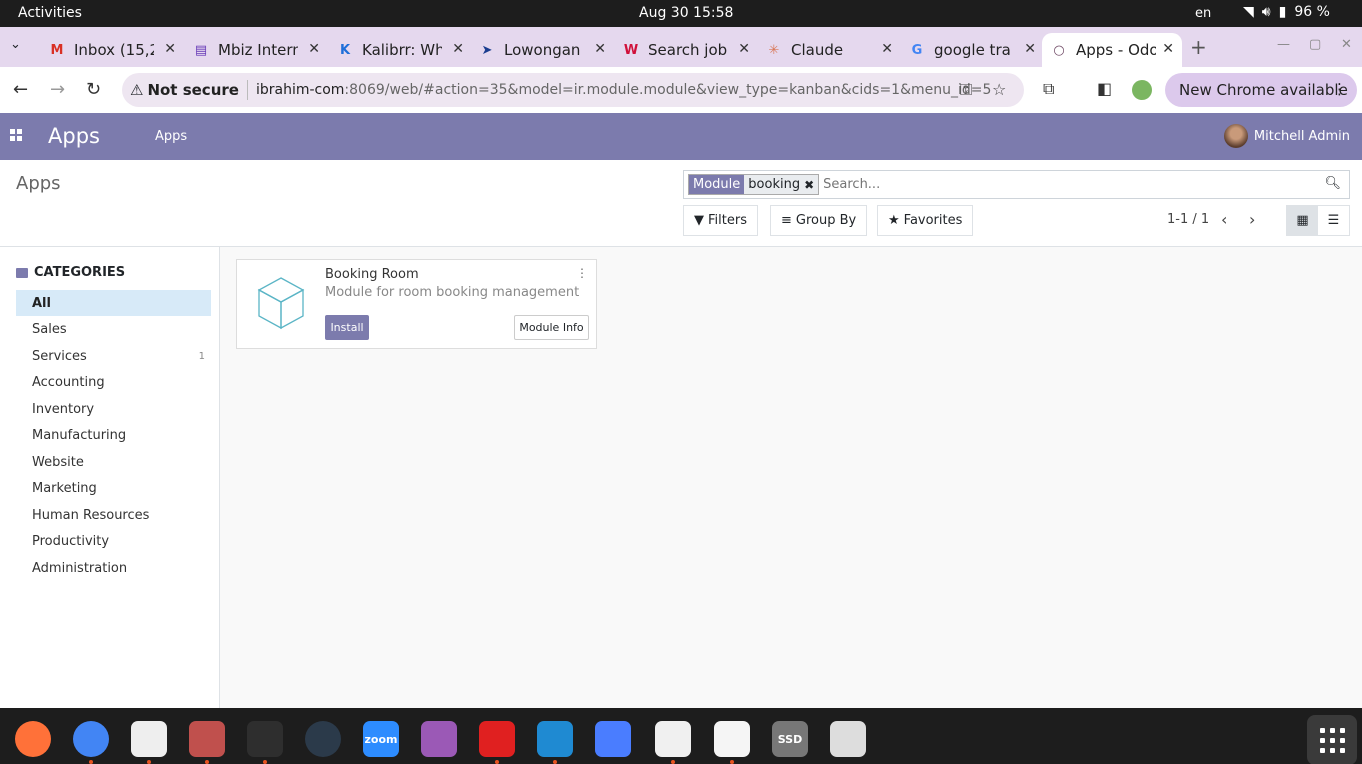 This screenshot has width=1362, height=764. What do you see at coordinates (631, 50) in the screenshot?
I see `jobstreet-icon: W` at bounding box center [631, 50].